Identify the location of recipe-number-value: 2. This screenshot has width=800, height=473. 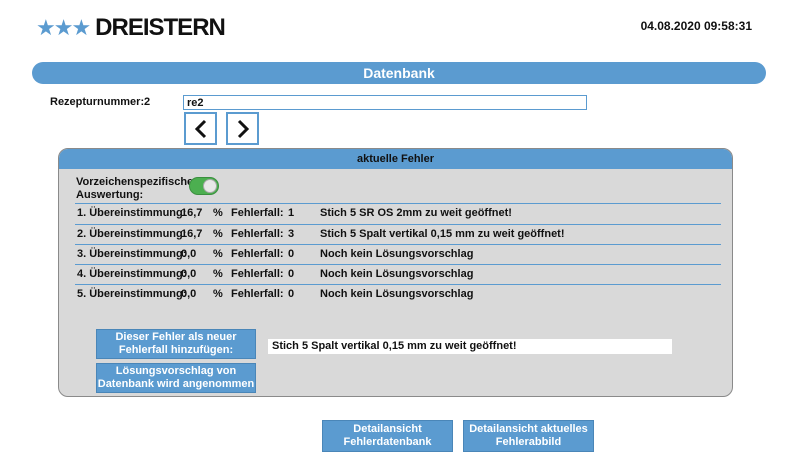
(147, 102).